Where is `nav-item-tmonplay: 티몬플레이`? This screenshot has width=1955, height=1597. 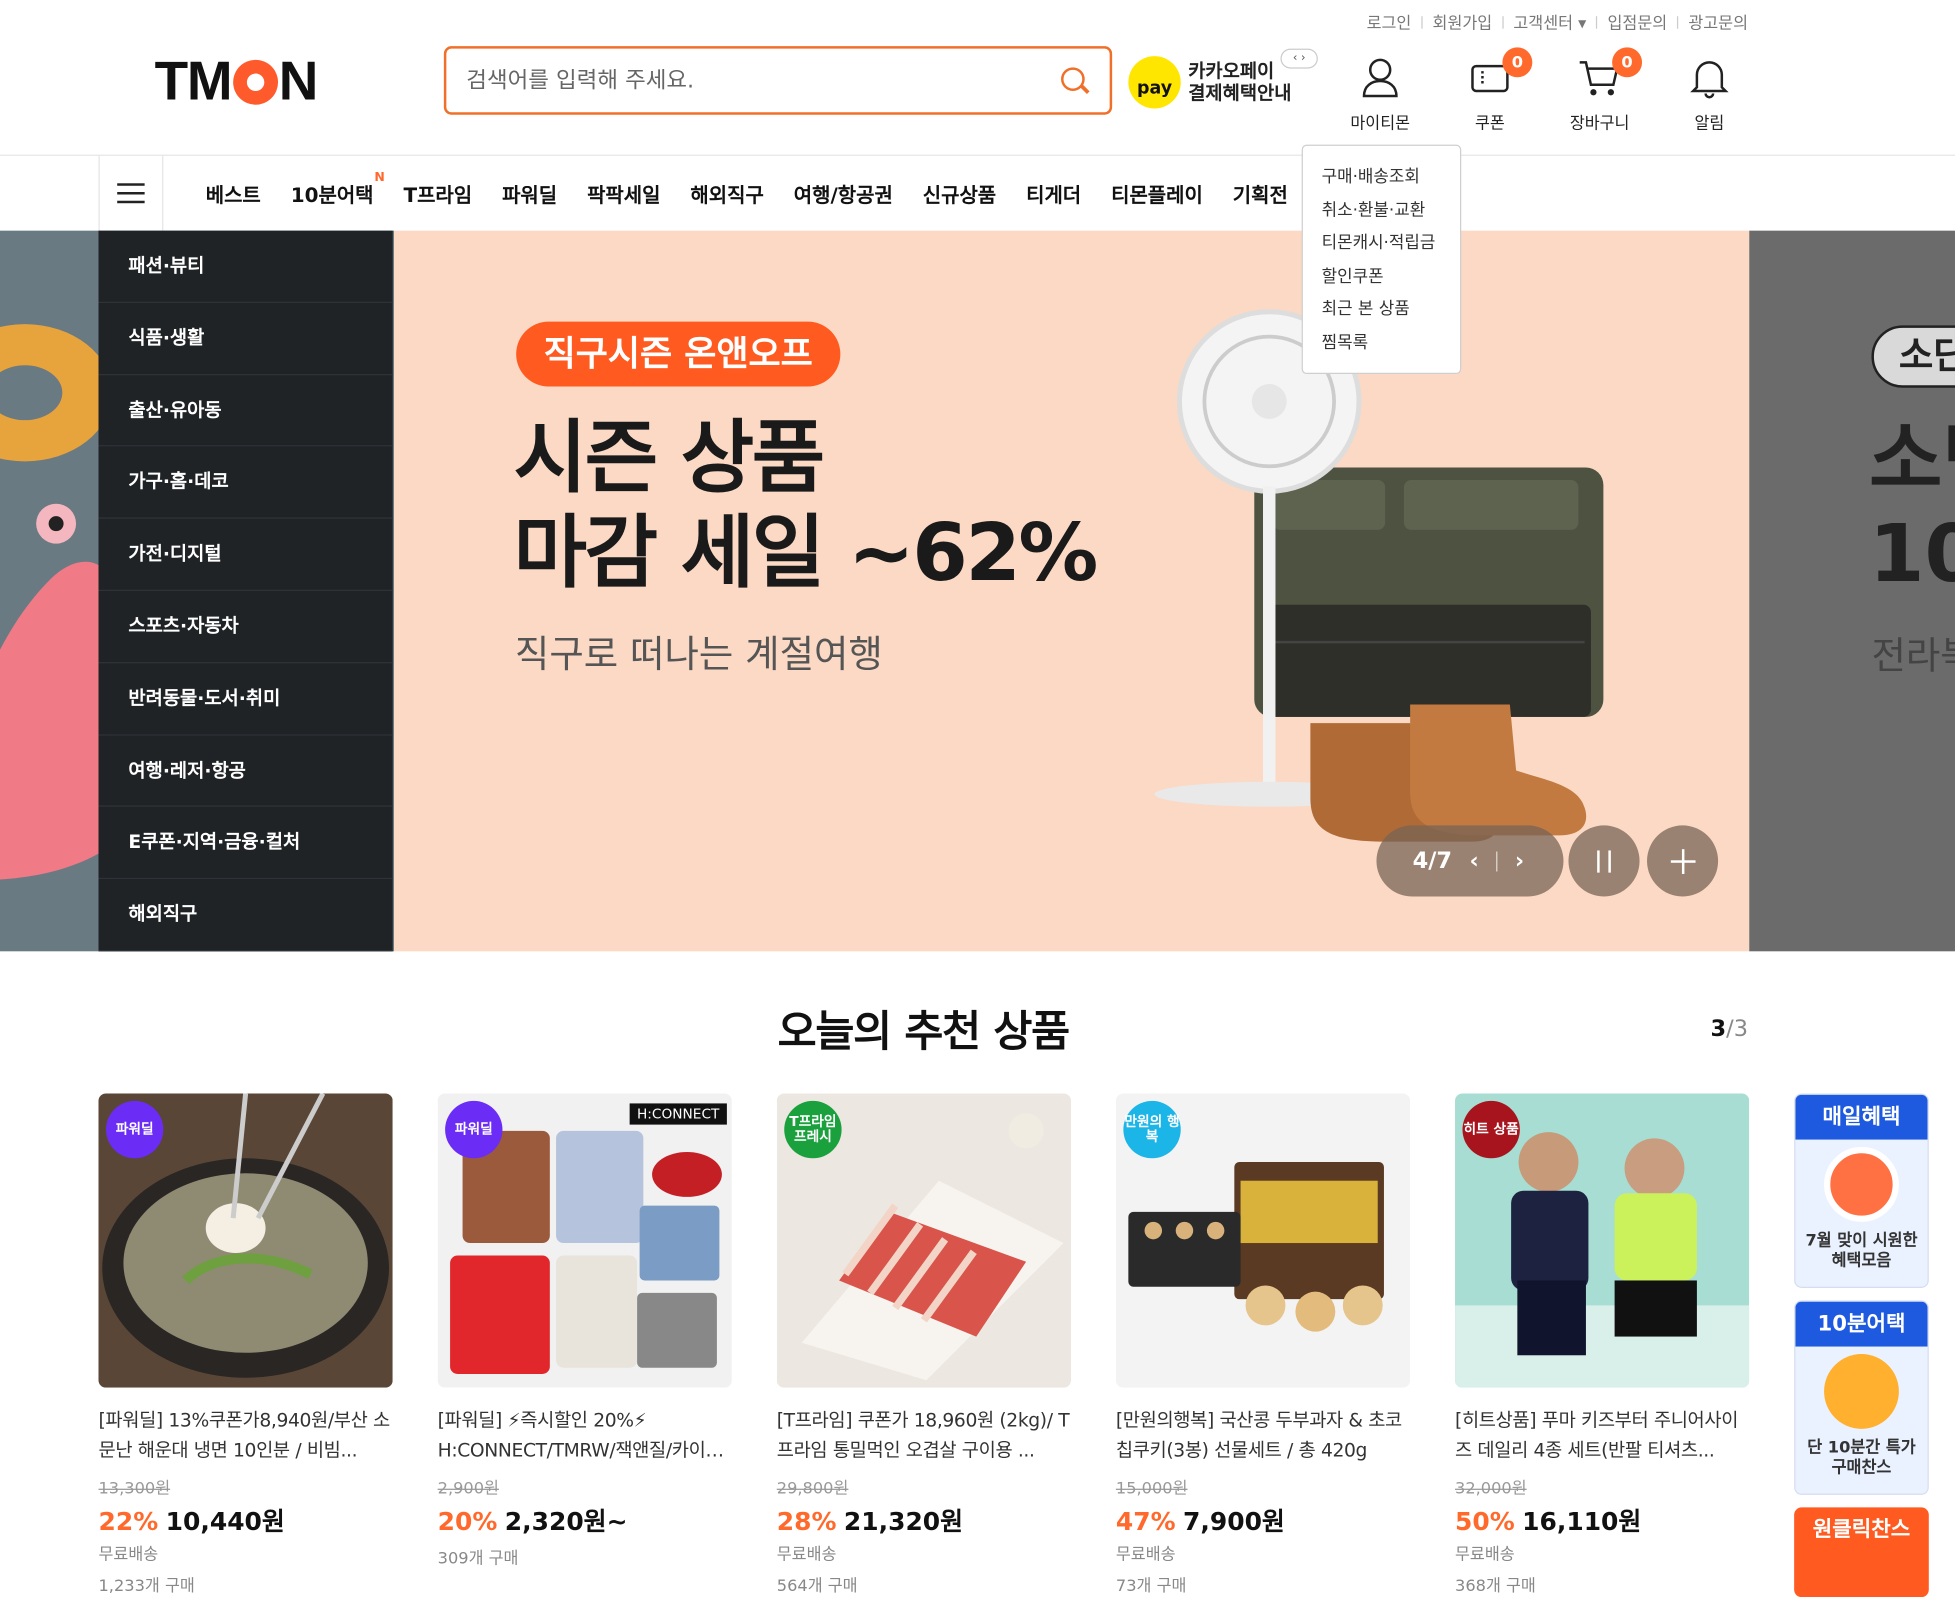 nav-item-tmonplay: 티몬플레이 is located at coordinates (1157, 193).